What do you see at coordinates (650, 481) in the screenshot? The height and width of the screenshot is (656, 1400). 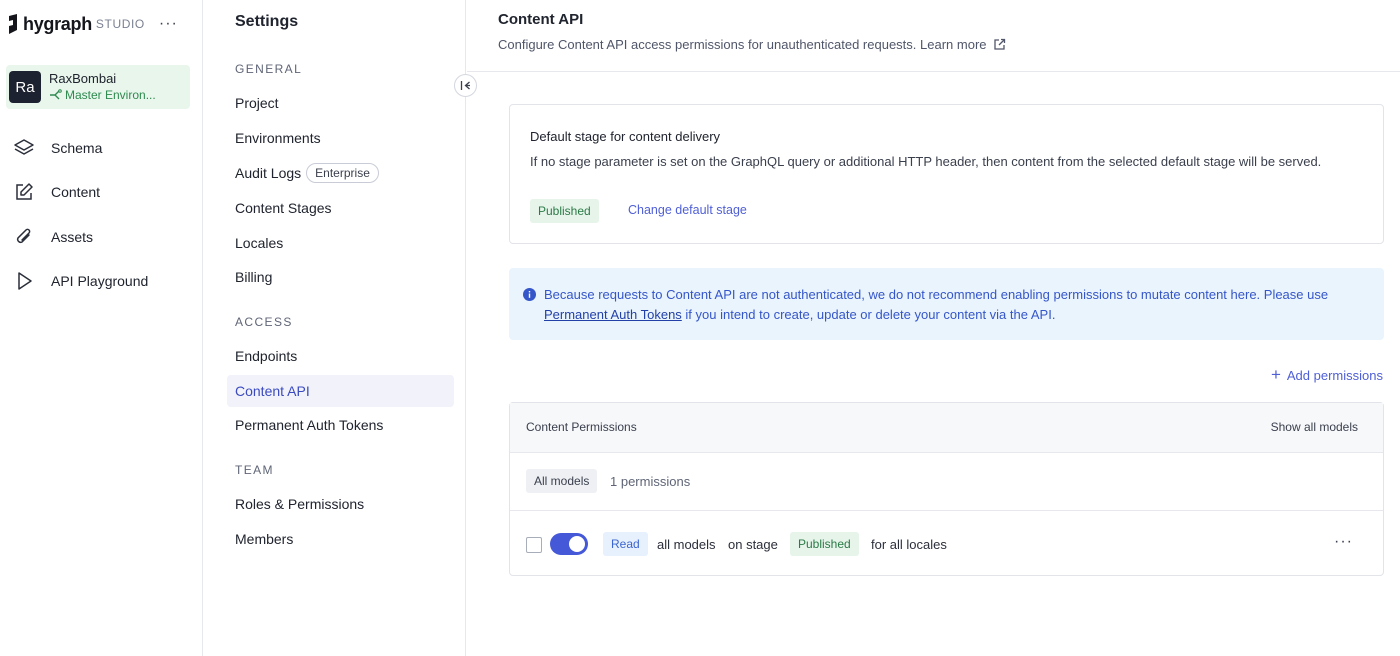 I see `permissions-count: 1 permissions` at bounding box center [650, 481].